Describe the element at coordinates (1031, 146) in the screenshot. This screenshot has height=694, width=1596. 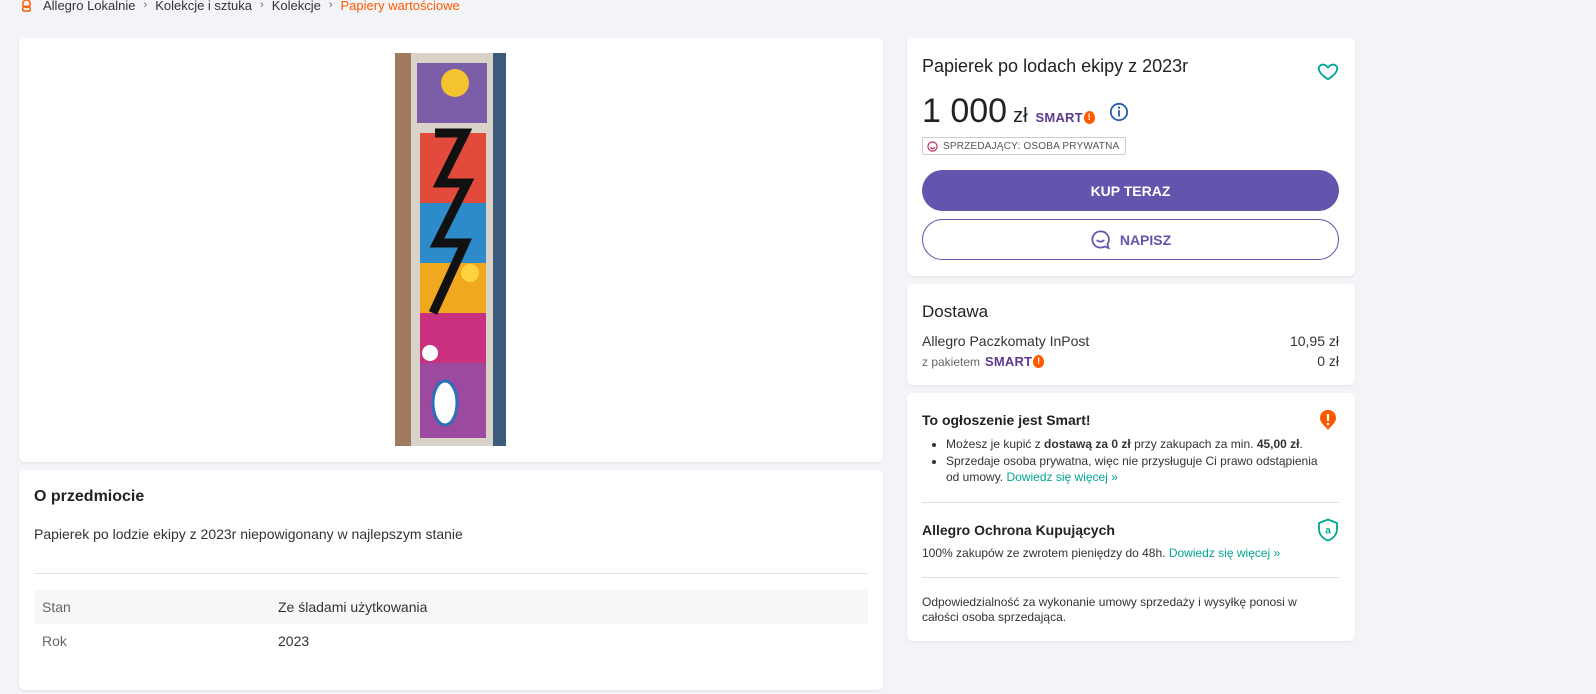
I see `seller-type-label: SPRZEDAJĄCY: OSOBA PRYWATNA` at that location.